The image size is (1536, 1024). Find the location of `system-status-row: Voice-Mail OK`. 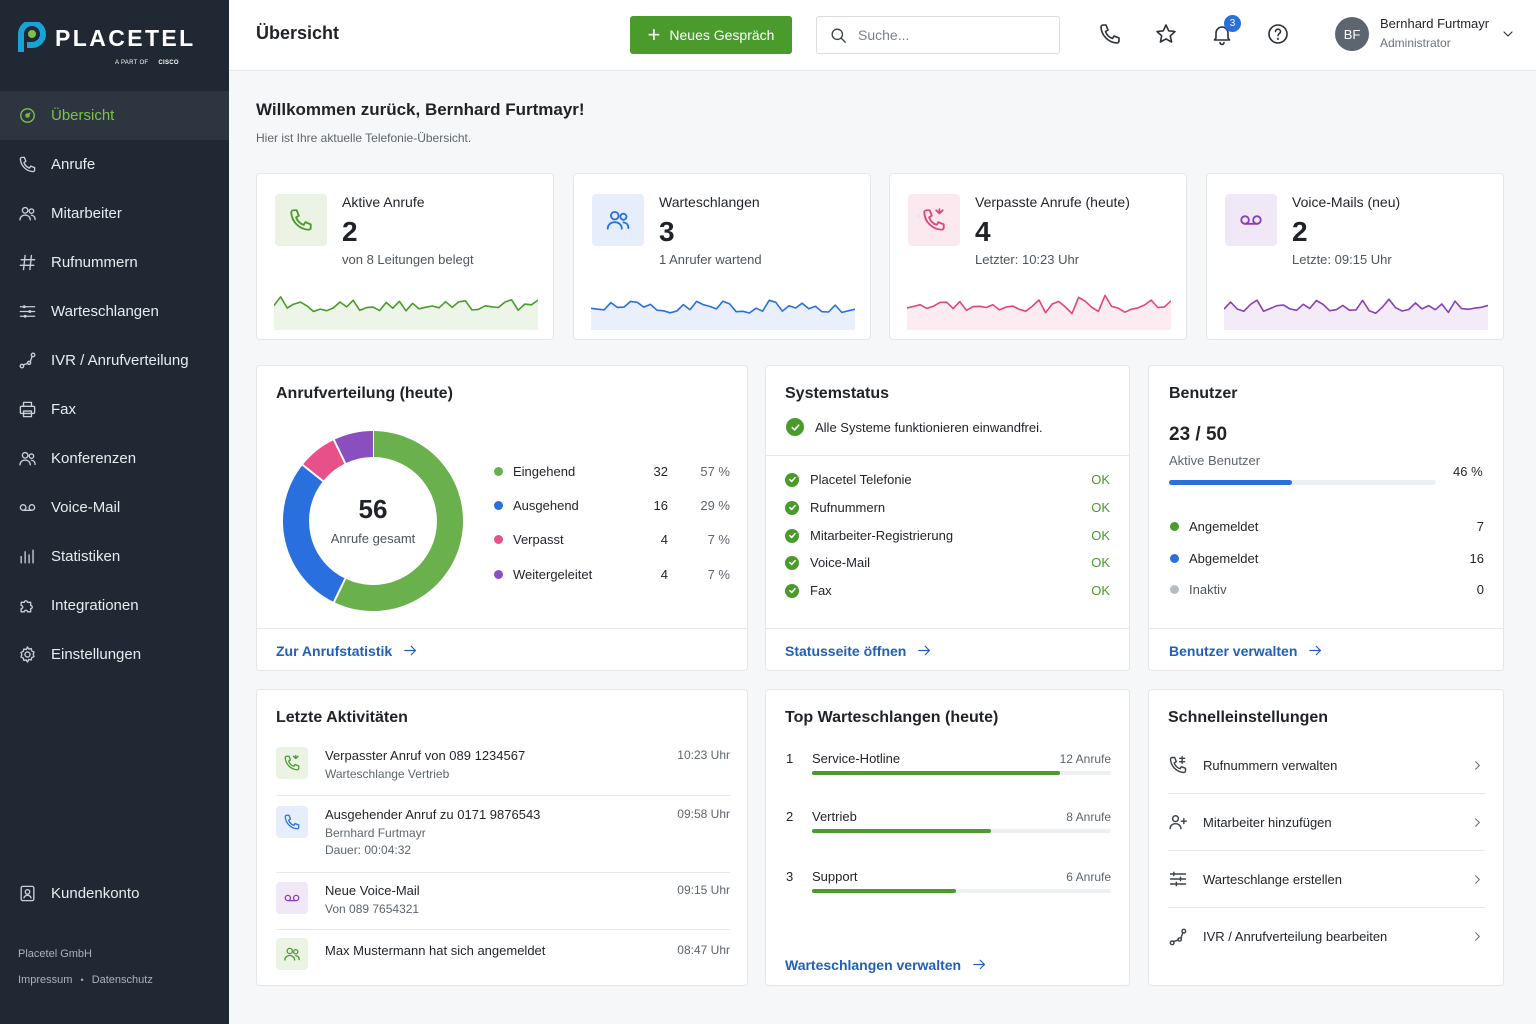

system-status-row: Voice-Mail OK is located at coordinates (947, 562).